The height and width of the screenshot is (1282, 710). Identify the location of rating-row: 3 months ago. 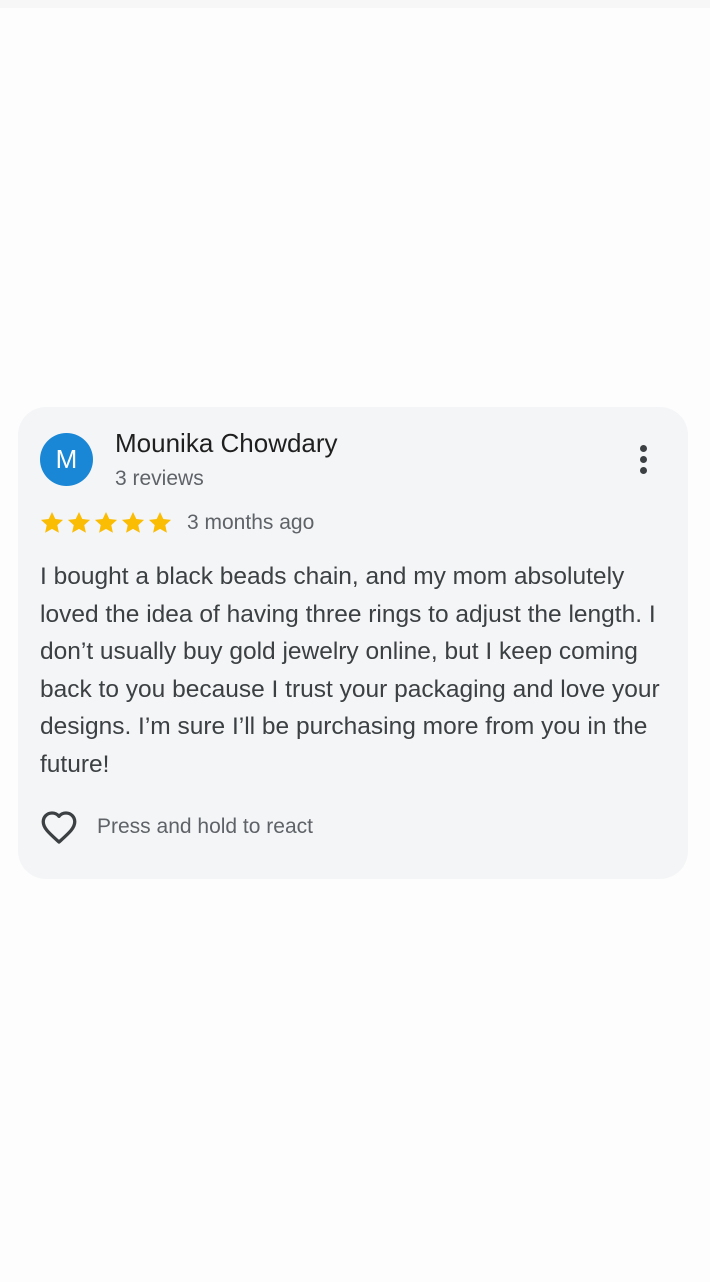
(176, 523).